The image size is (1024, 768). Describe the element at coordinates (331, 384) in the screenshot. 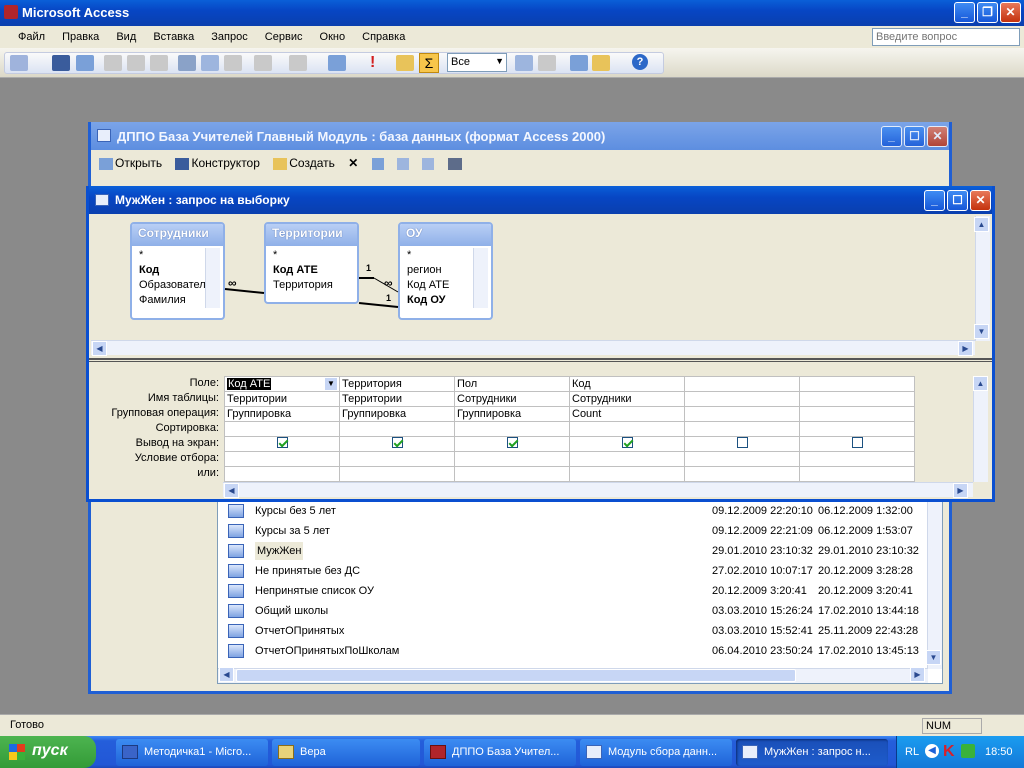

I see `chevron-down-icon: ▼` at that location.